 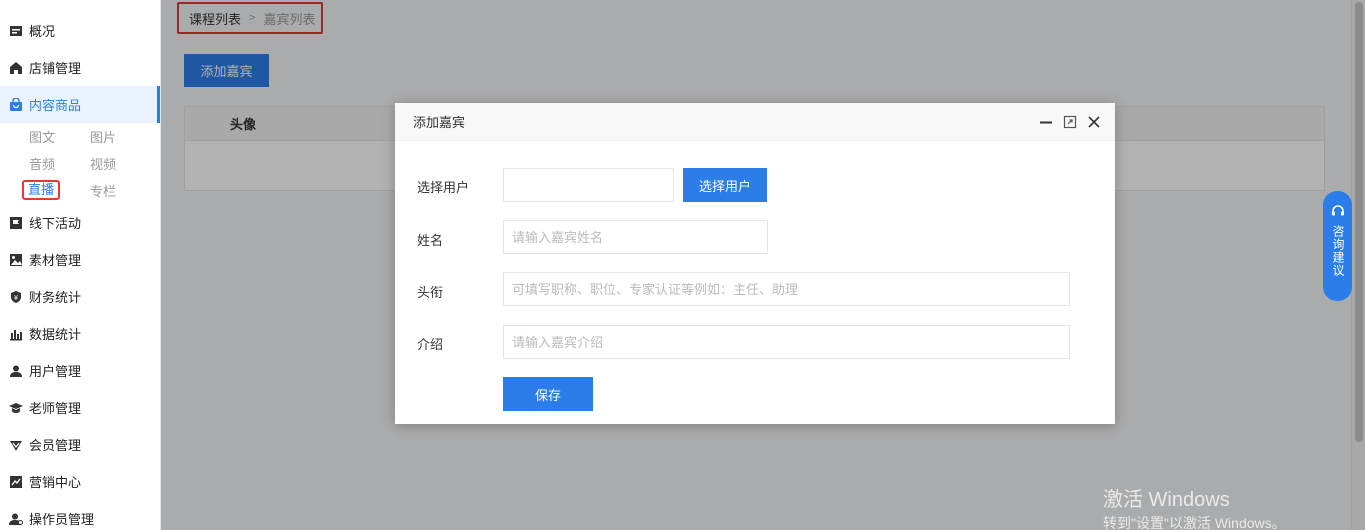 What do you see at coordinates (725, 185) in the screenshot?
I see `select-user-button: 选择用户` at bounding box center [725, 185].